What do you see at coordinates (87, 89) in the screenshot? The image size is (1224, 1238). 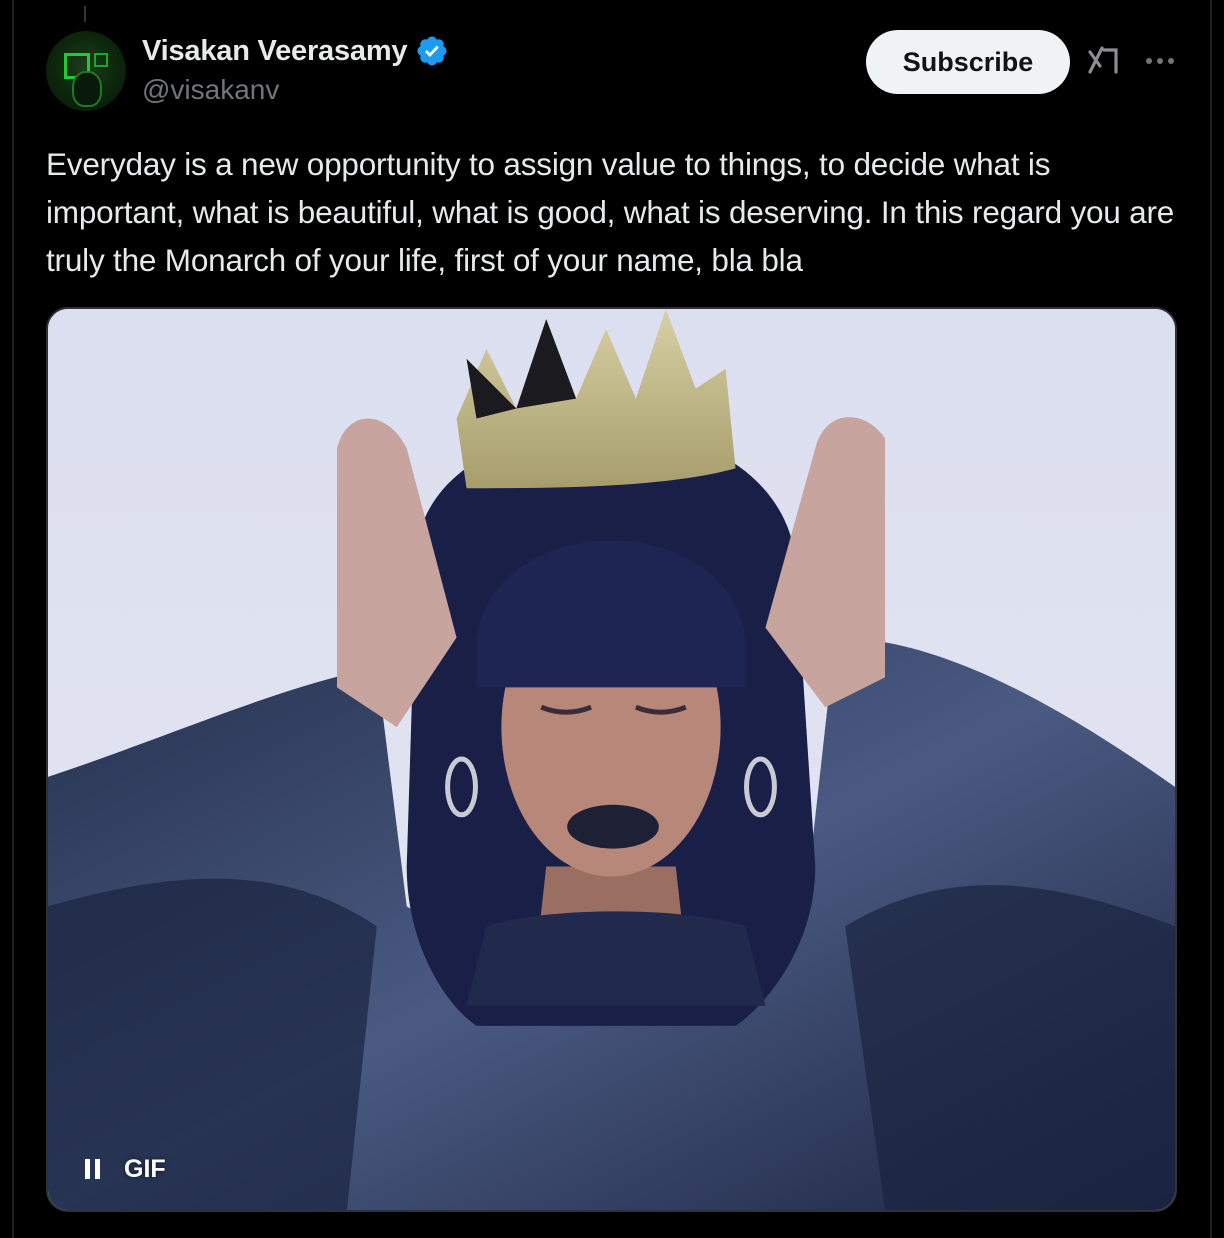 I see `avatar-face` at bounding box center [87, 89].